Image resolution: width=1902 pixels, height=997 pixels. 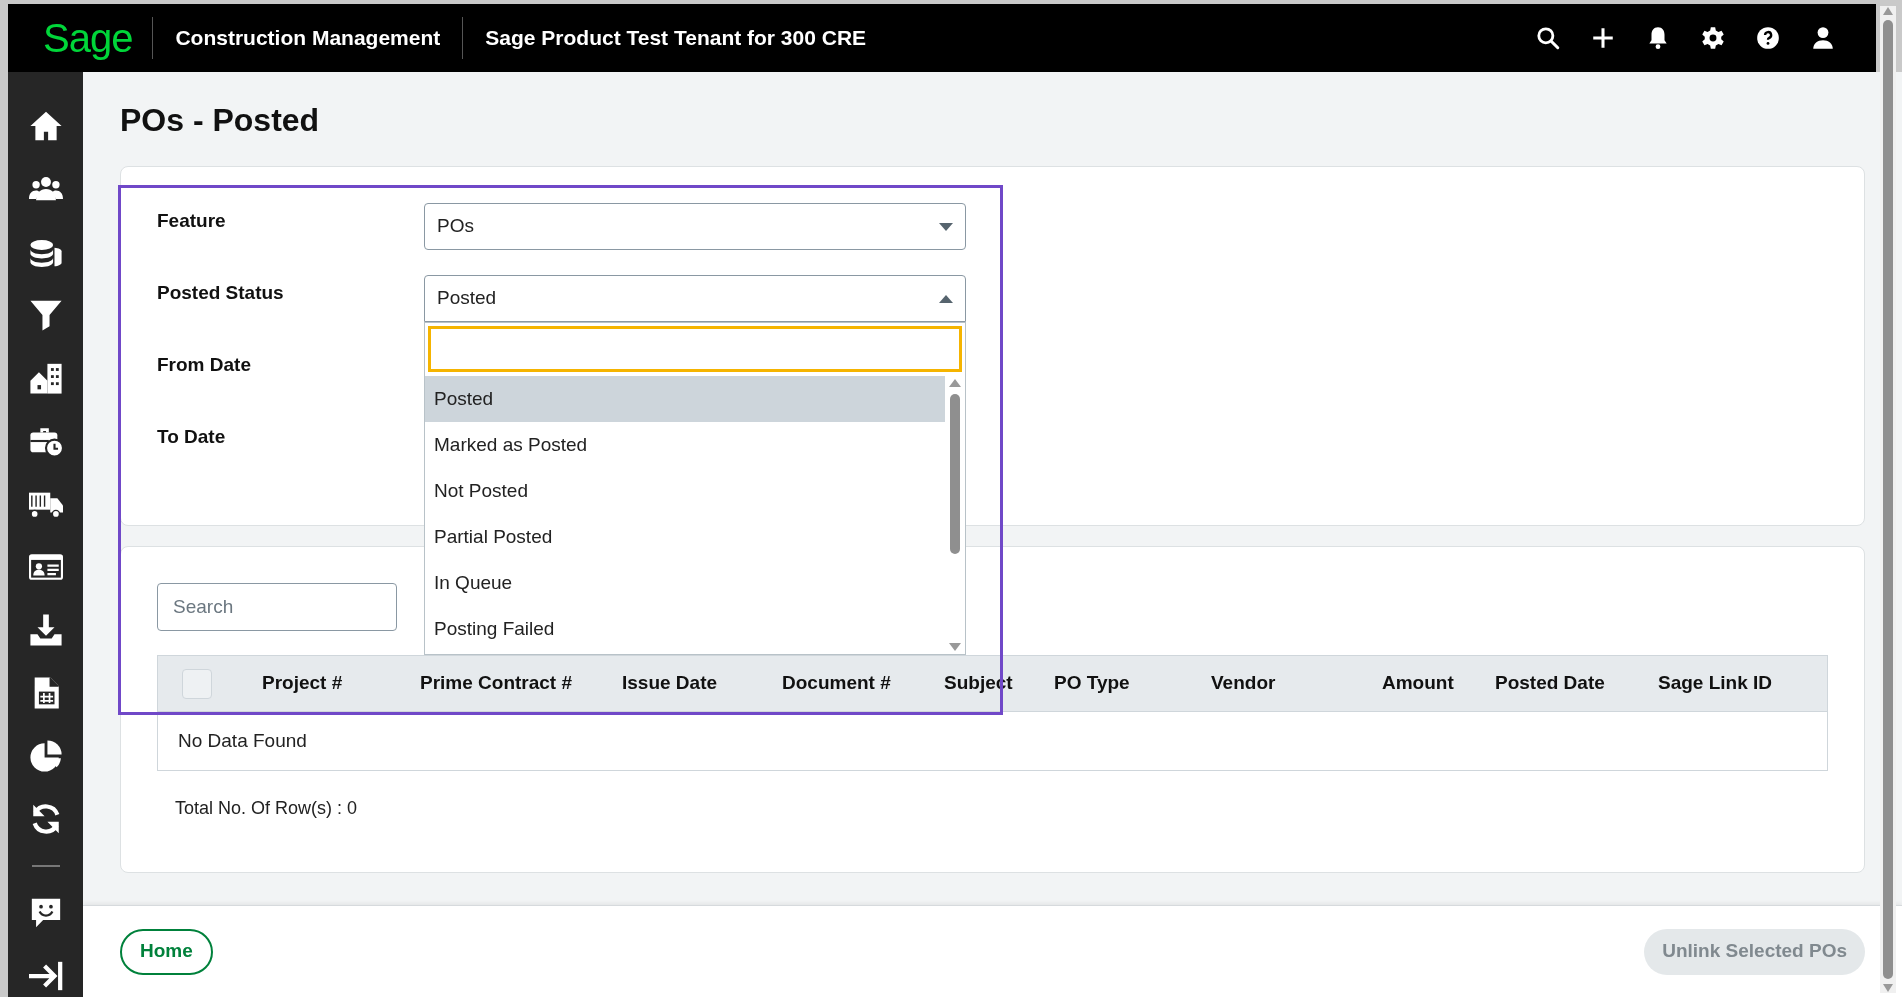 I want to click on scrollbar, so click(x=1888, y=499).